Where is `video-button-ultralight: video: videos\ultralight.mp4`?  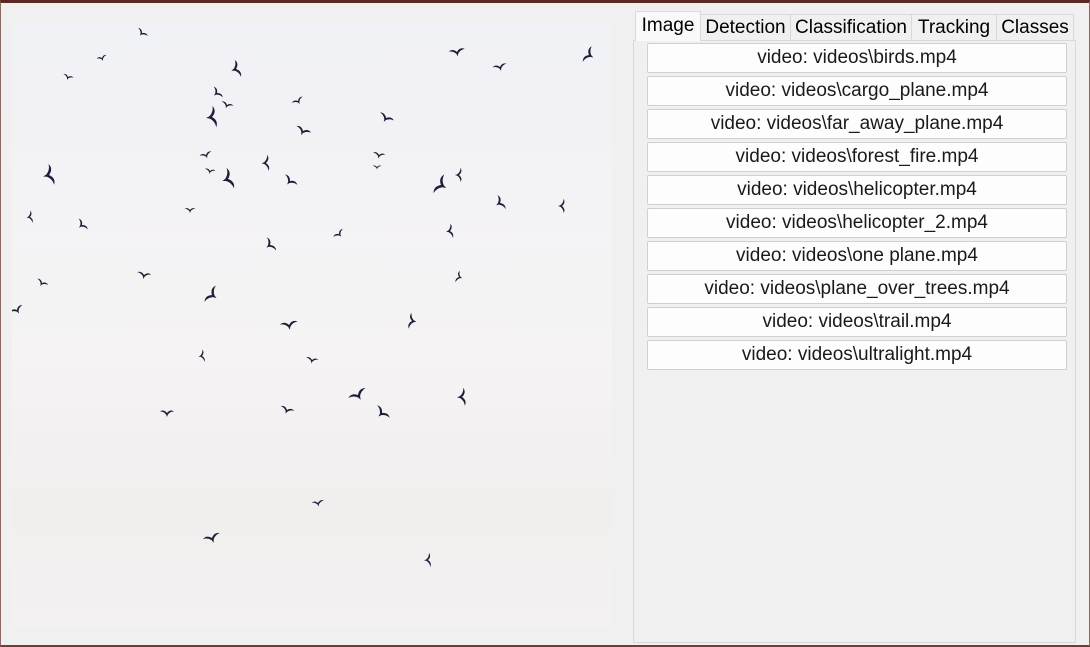
video-button-ultralight: video: videos\ultralight.mp4 is located at coordinates (857, 355).